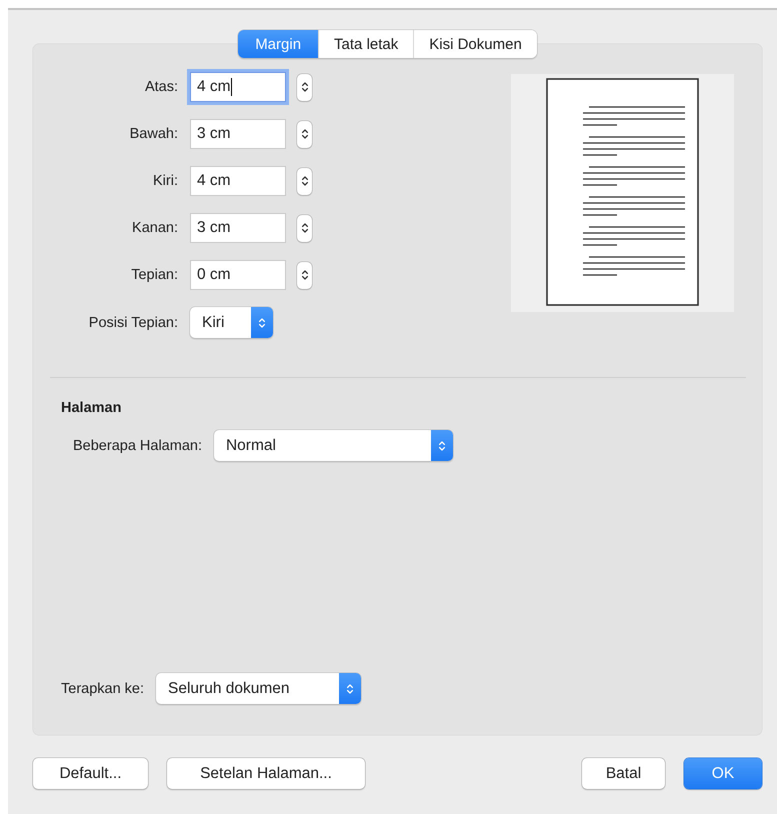  Describe the element at coordinates (366, 44) in the screenshot. I see `tab: Tata letak` at that location.